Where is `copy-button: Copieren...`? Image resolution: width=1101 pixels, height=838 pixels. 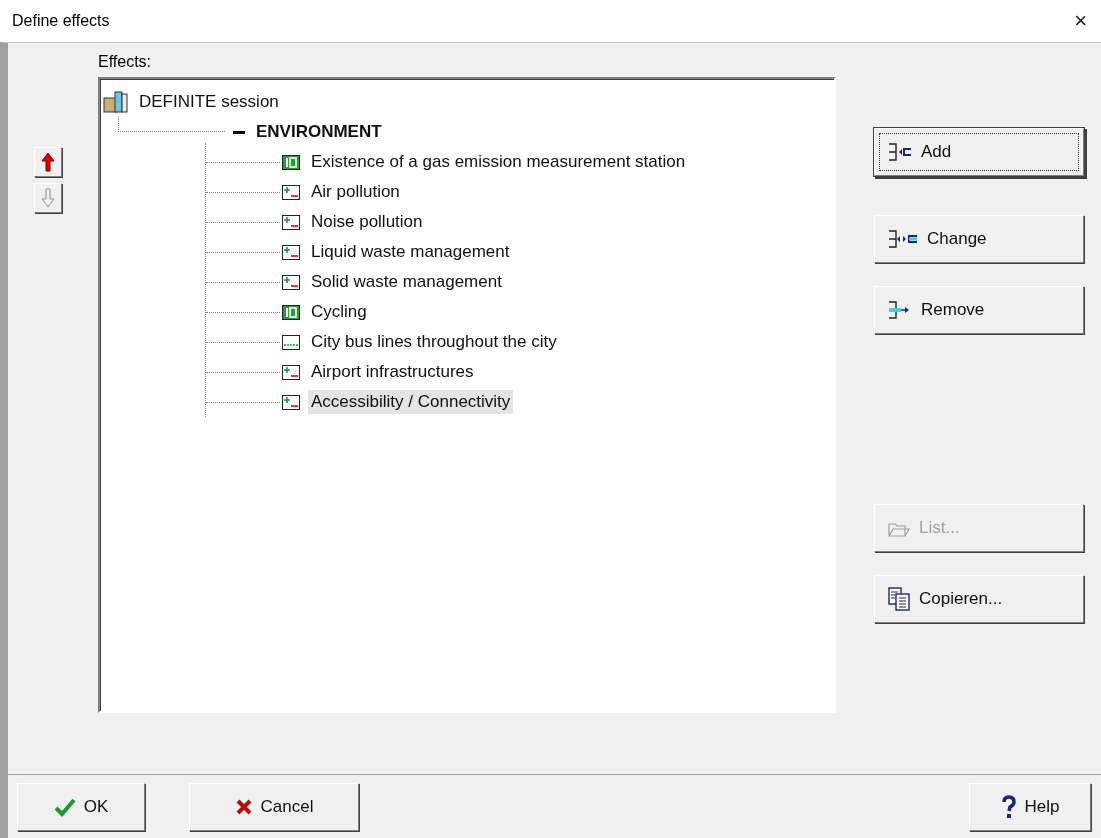 copy-button: Copieren... is located at coordinates (979, 599).